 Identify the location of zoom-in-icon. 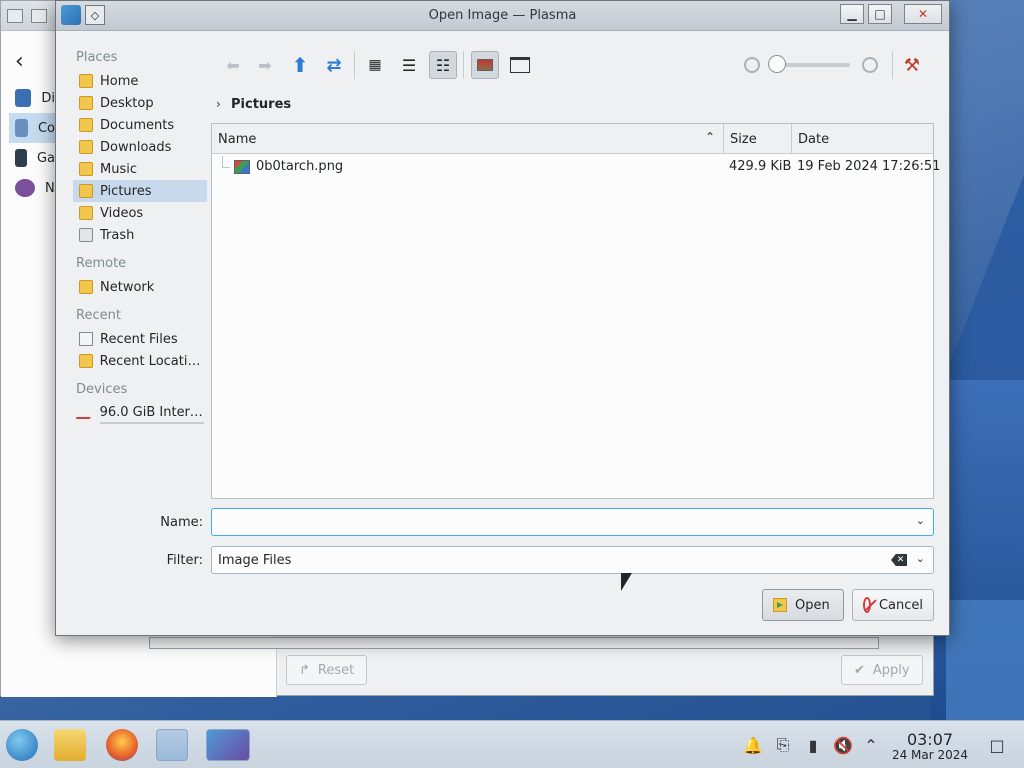
(870, 65).